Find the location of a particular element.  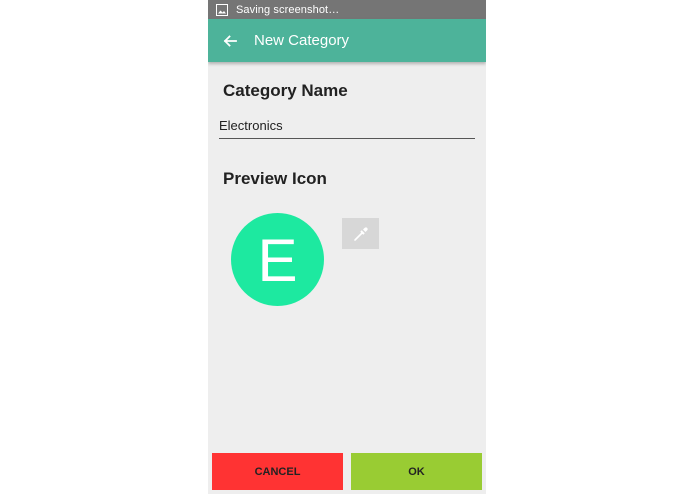

category-name-label: Category Name is located at coordinates (285, 90).